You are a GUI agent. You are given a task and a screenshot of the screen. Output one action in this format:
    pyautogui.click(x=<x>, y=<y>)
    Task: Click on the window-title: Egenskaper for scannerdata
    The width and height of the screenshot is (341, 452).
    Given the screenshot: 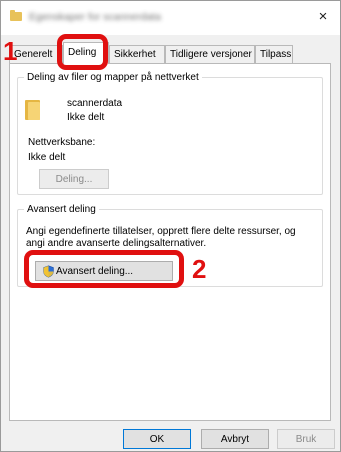 What is the action you would take?
    pyautogui.click(x=95, y=17)
    